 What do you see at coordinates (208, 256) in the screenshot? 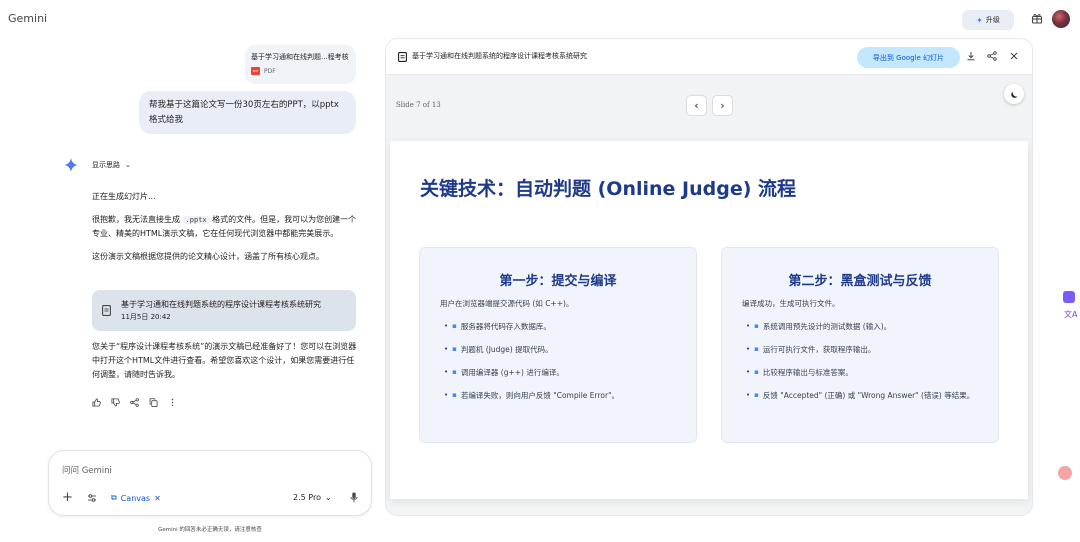
I see `reply-paragraph-2: 这份演示文稿根据您提供的论文精心设计，涵盖了所有核心观点。` at bounding box center [208, 256].